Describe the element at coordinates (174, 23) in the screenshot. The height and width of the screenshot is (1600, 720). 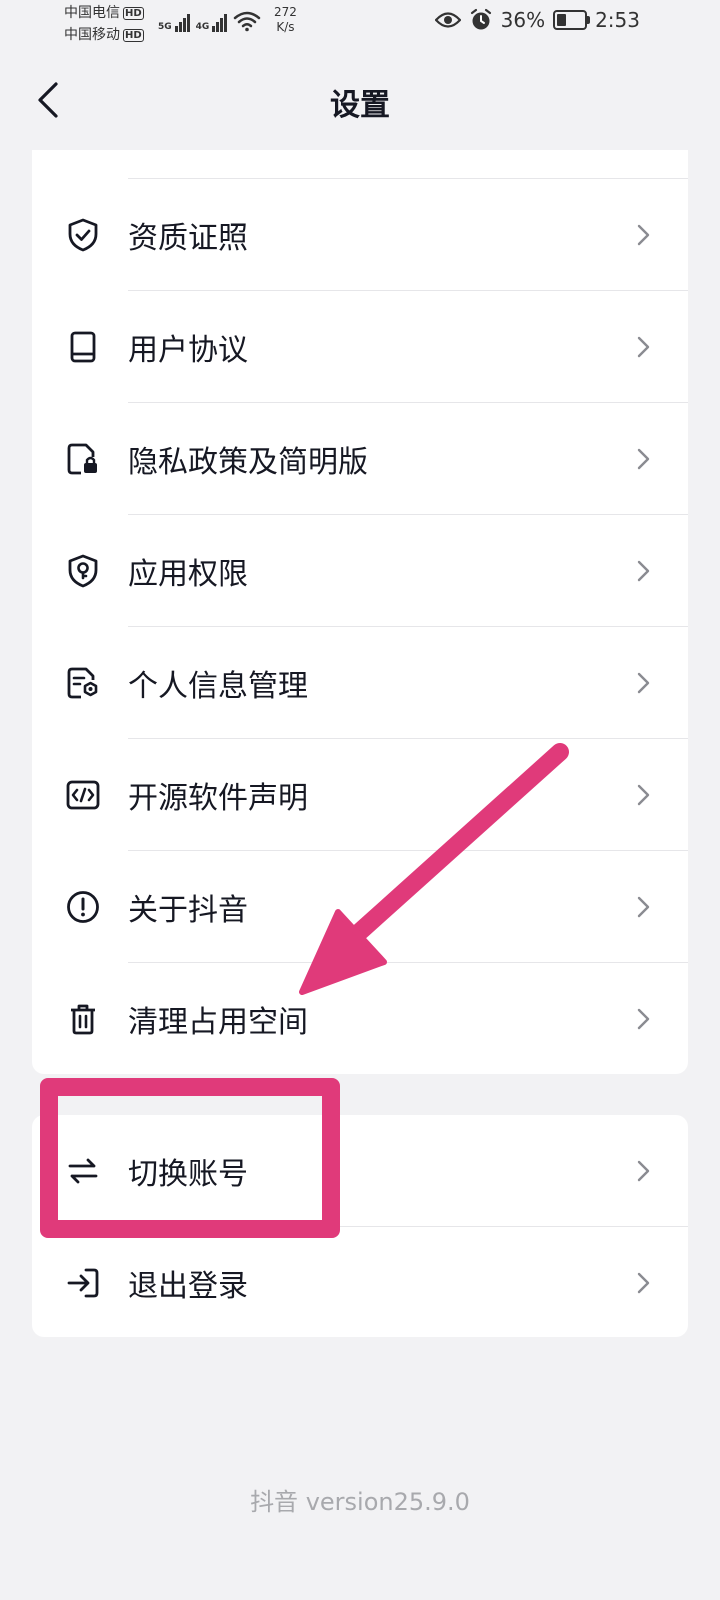
I see `signal-5g-icon: 5G` at that location.